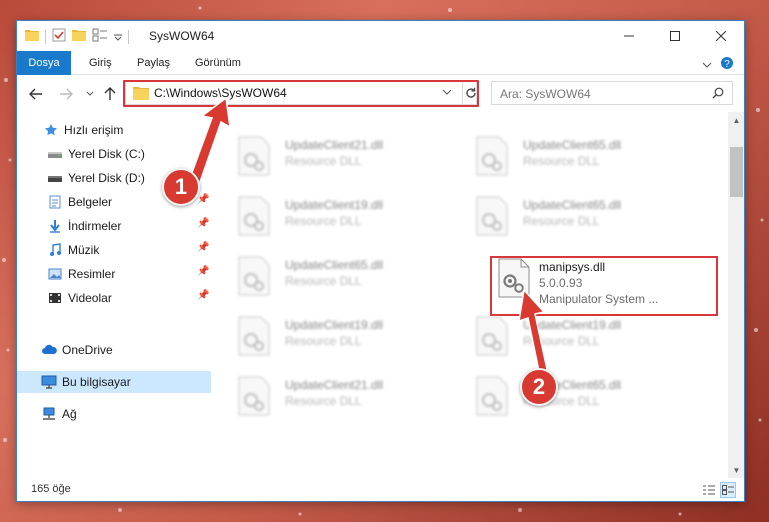 This screenshot has width=769, height=522. I want to click on star-icon, so click(51, 130).